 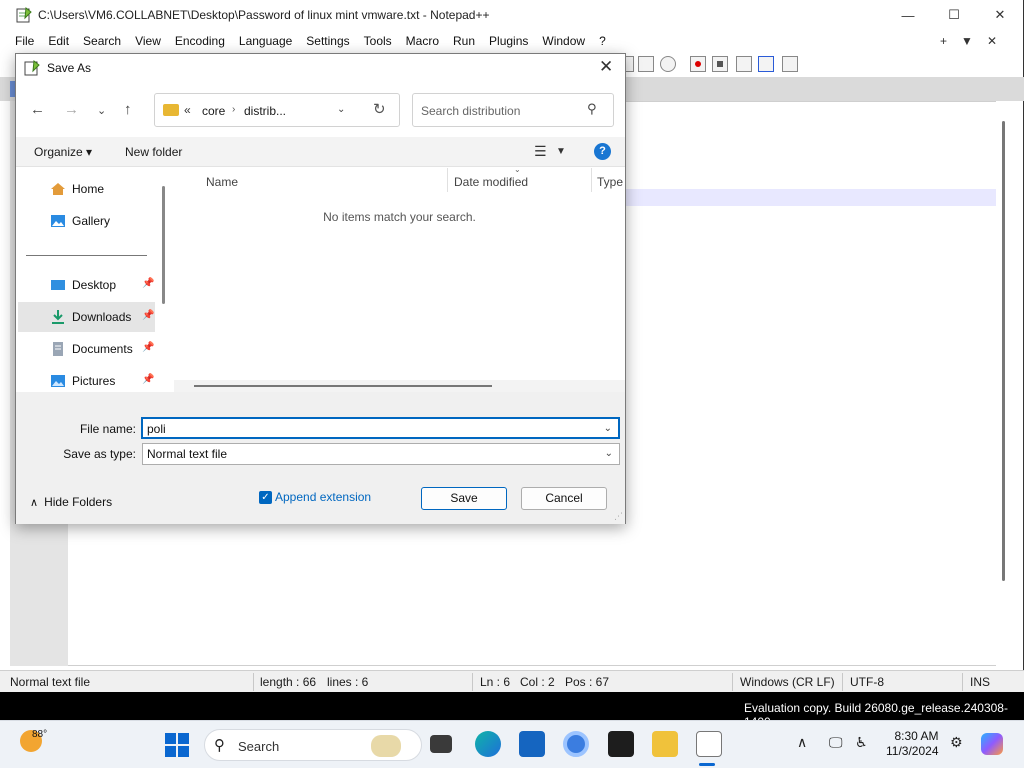 I want to click on cancel-button: Cancel, so click(x=564, y=498).